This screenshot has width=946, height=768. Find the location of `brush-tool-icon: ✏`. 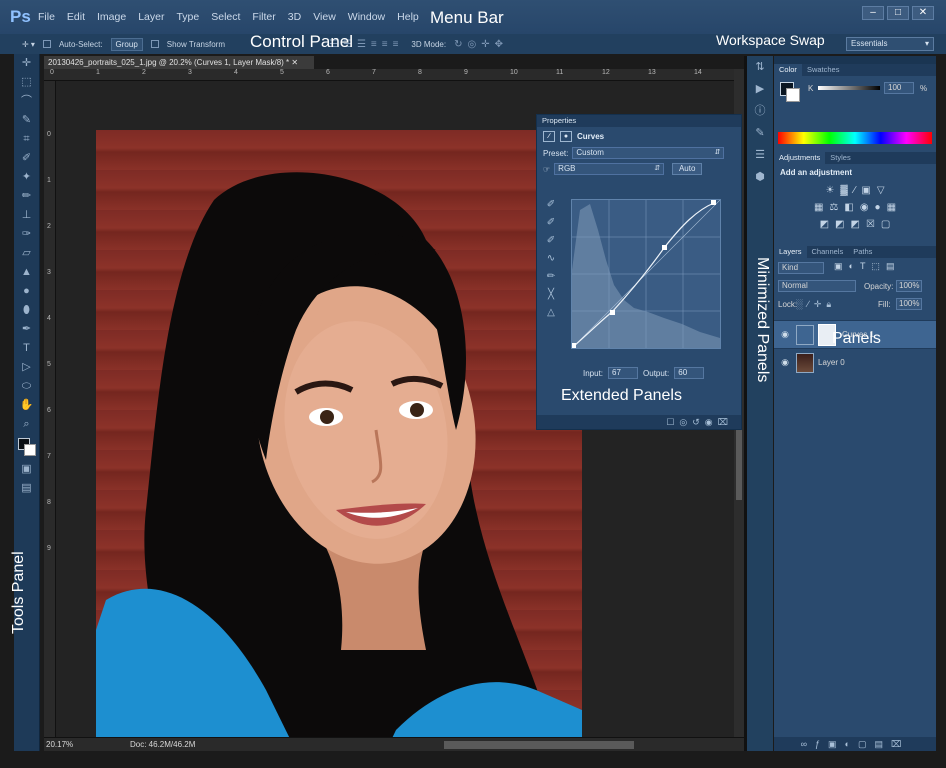

brush-tool-icon: ✏ is located at coordinates (26, 196).